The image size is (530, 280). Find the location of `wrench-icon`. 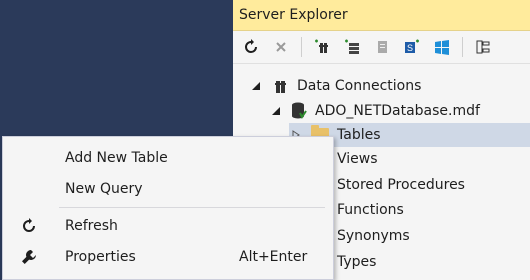

wrench-icon is located at coordinates (29, 257).